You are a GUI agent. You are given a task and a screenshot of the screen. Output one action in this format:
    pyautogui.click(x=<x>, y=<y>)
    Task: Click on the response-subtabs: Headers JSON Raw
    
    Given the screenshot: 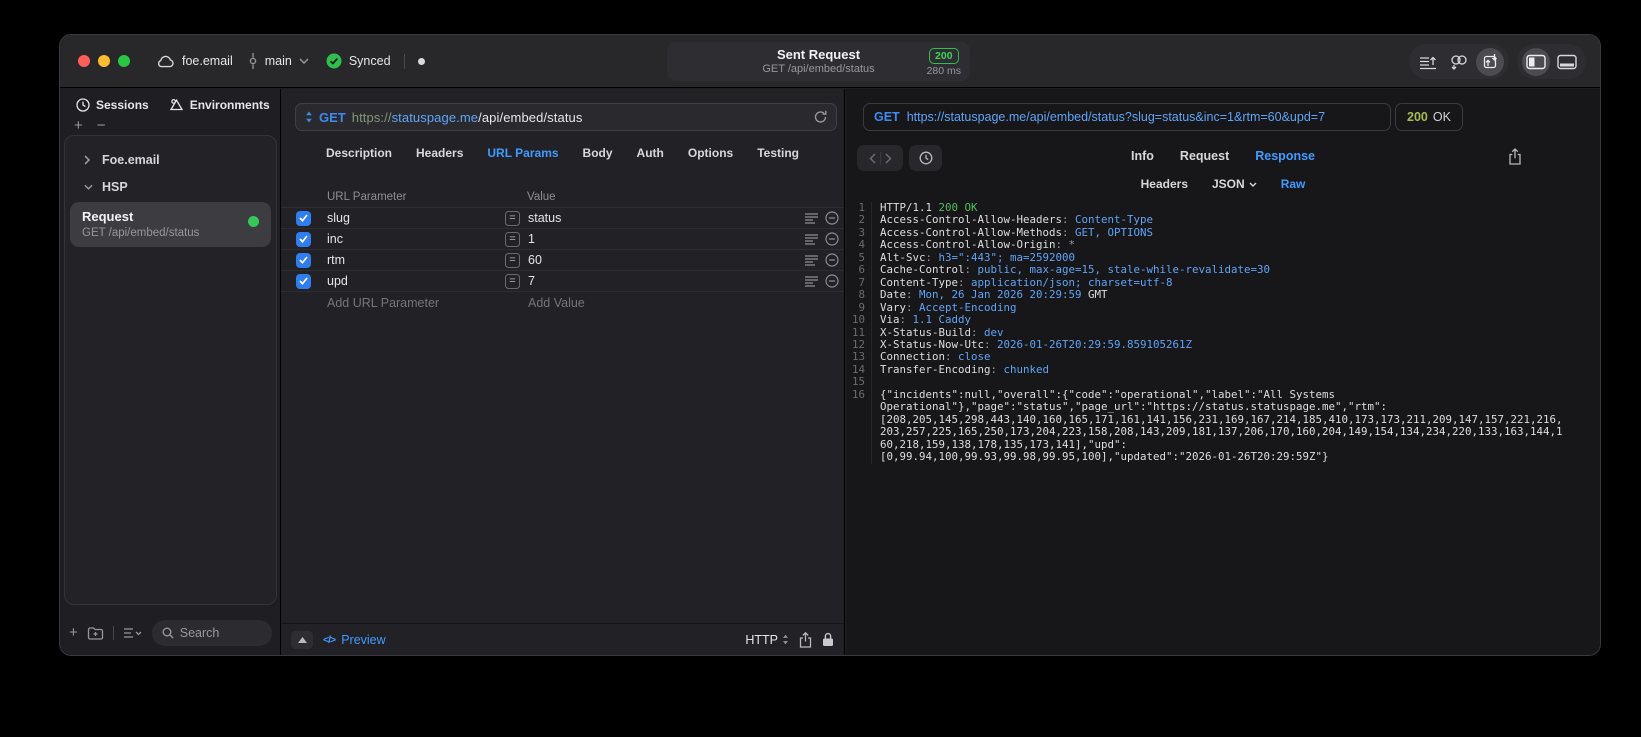 What is the action you would take?
    pyautogui.click(x=1223, y=184)
    